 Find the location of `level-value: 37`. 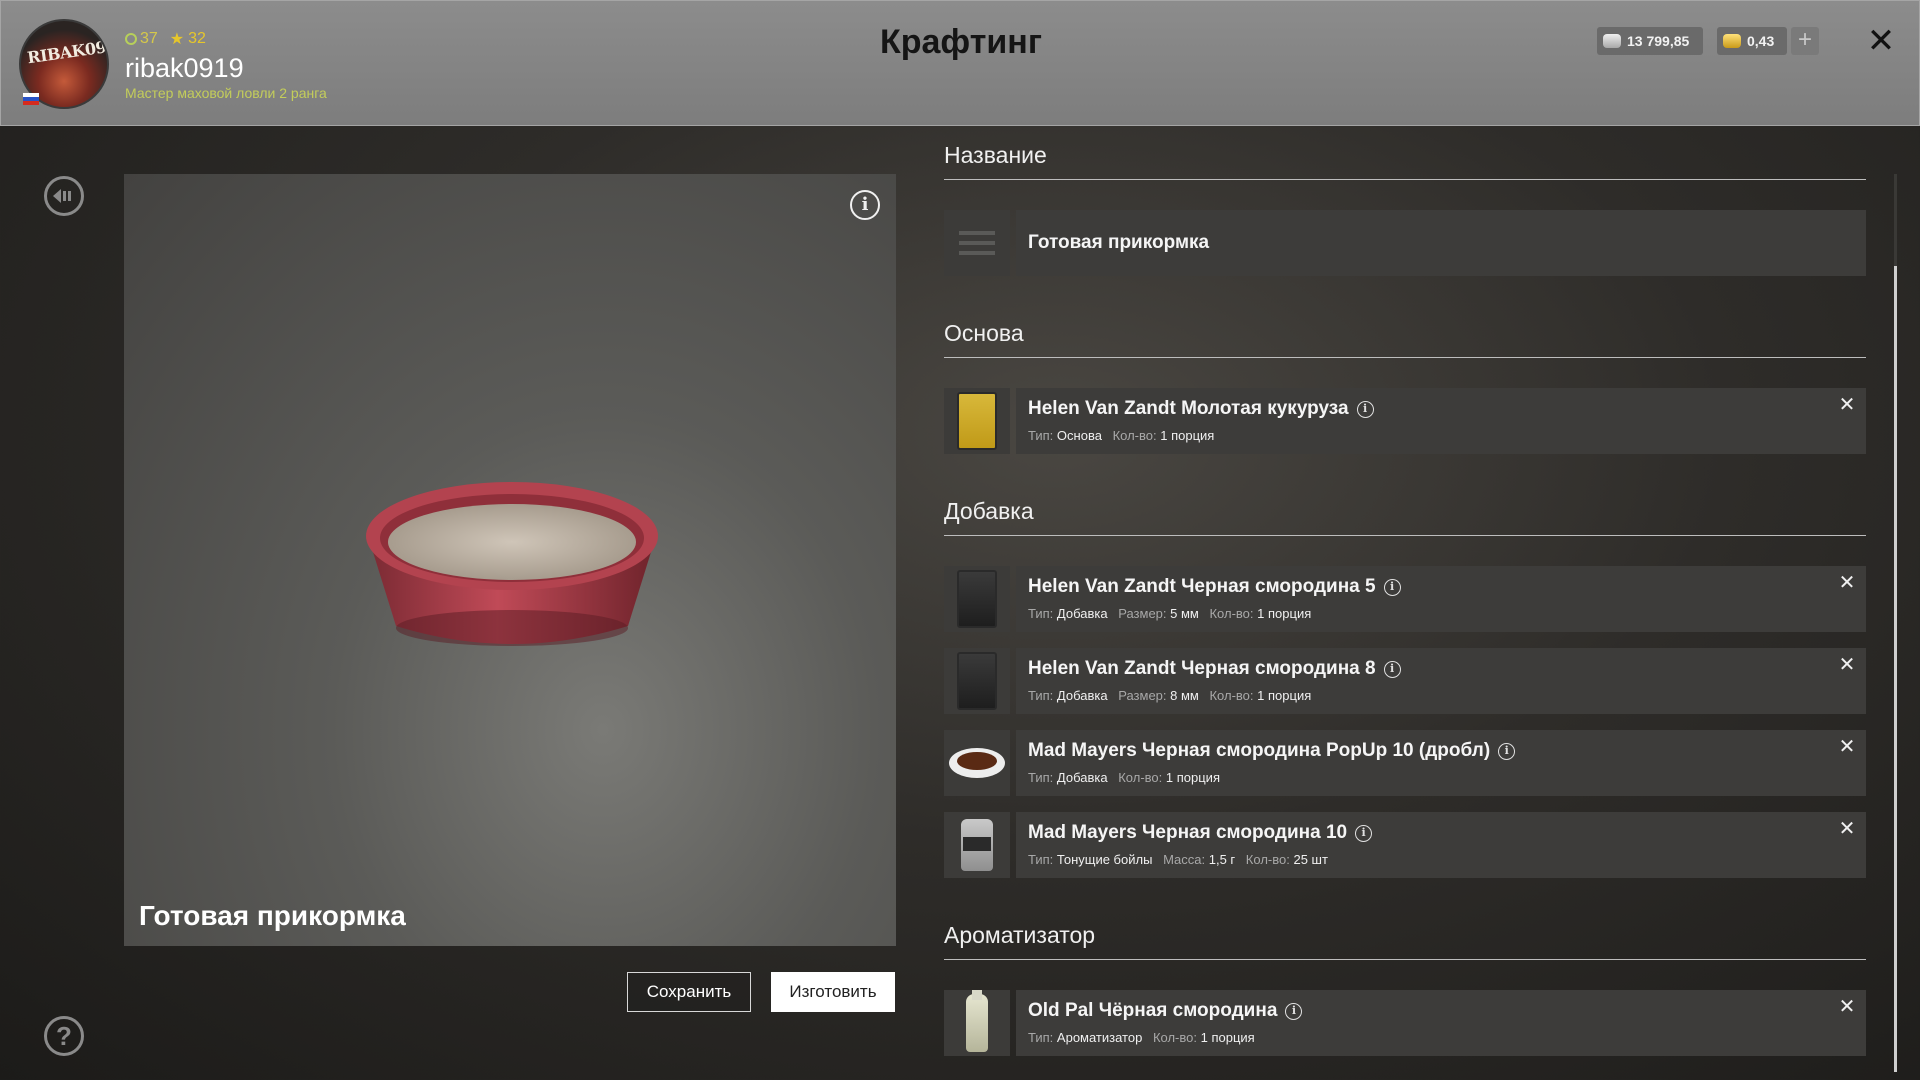

level-value: 37 is located at coordinates (149, 38).